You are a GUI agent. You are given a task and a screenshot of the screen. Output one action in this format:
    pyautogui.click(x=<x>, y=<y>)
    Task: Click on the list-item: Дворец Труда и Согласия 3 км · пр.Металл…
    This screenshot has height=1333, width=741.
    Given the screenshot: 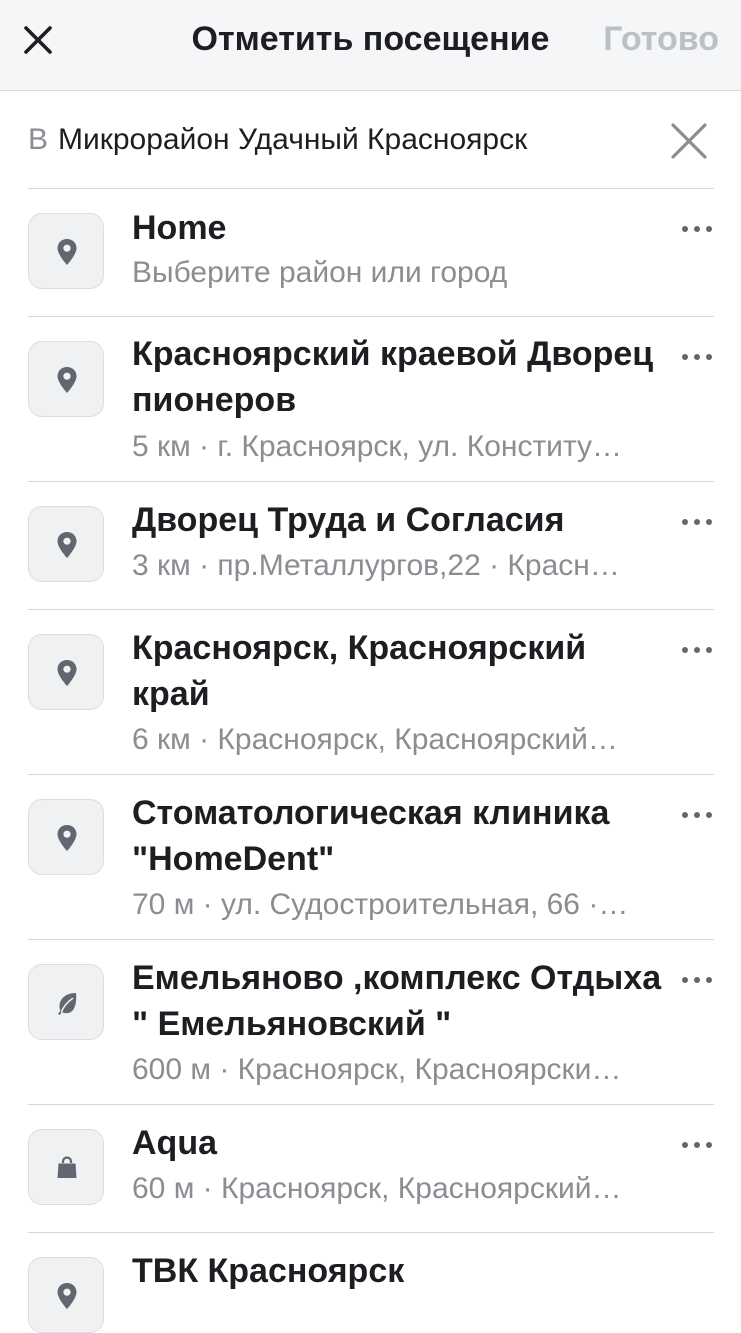 What is the action you would take?
    pyautogui.click(x=370, y=546)
    